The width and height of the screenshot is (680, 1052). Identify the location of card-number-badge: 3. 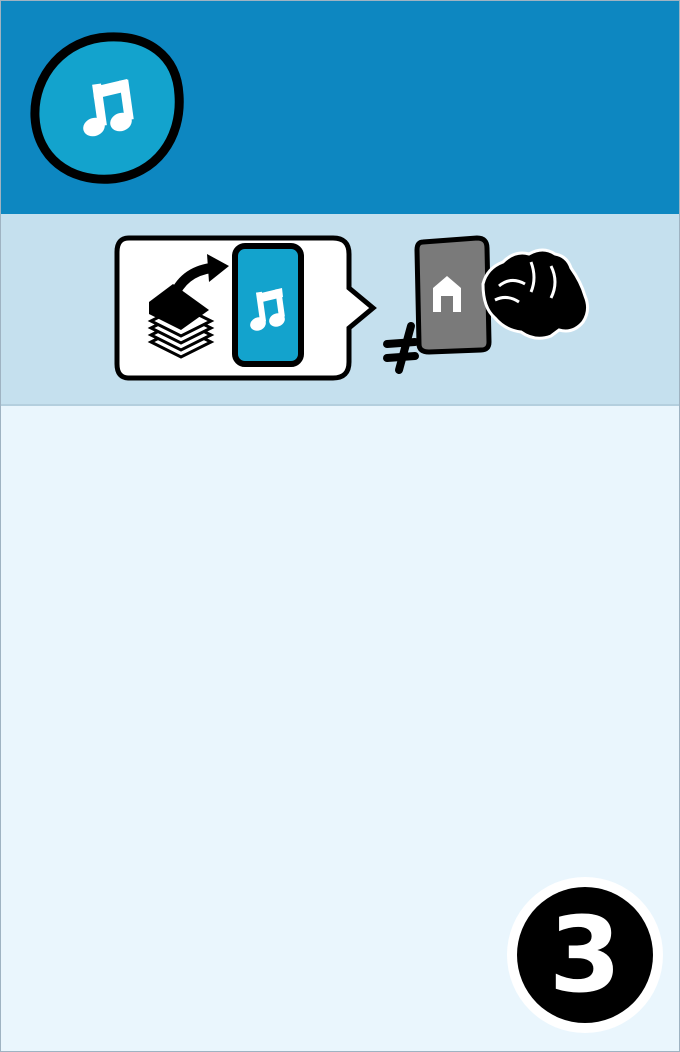
(585, 955).